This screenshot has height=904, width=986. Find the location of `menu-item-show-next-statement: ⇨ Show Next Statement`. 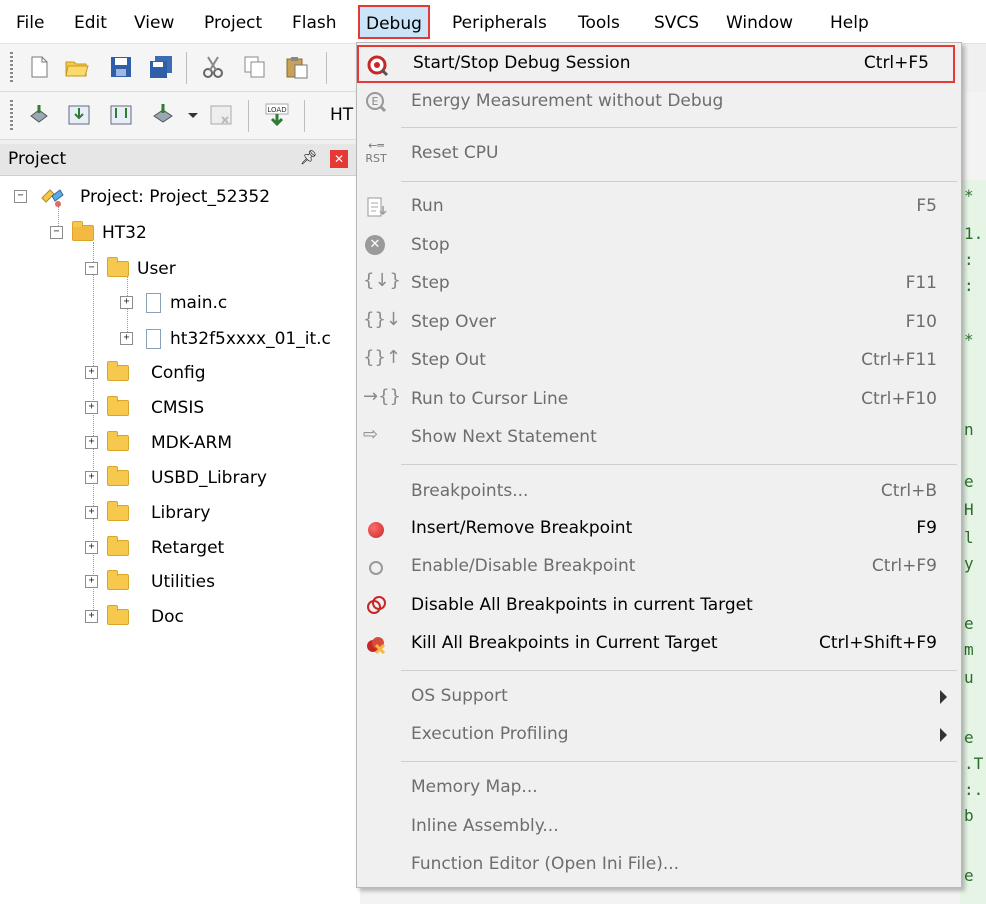

menu-item-show-next-statement: ⇨ Show Next Statement is located at coordinates (659, 438).